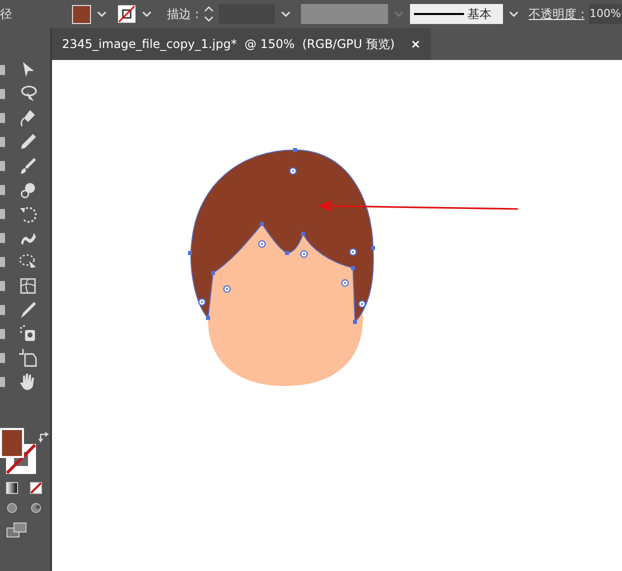 The width and height of the screenshot is (622, 571). Describe the element at coordinates (480, 14) in the screenshot. I see `brush-label: 基本` at that location.